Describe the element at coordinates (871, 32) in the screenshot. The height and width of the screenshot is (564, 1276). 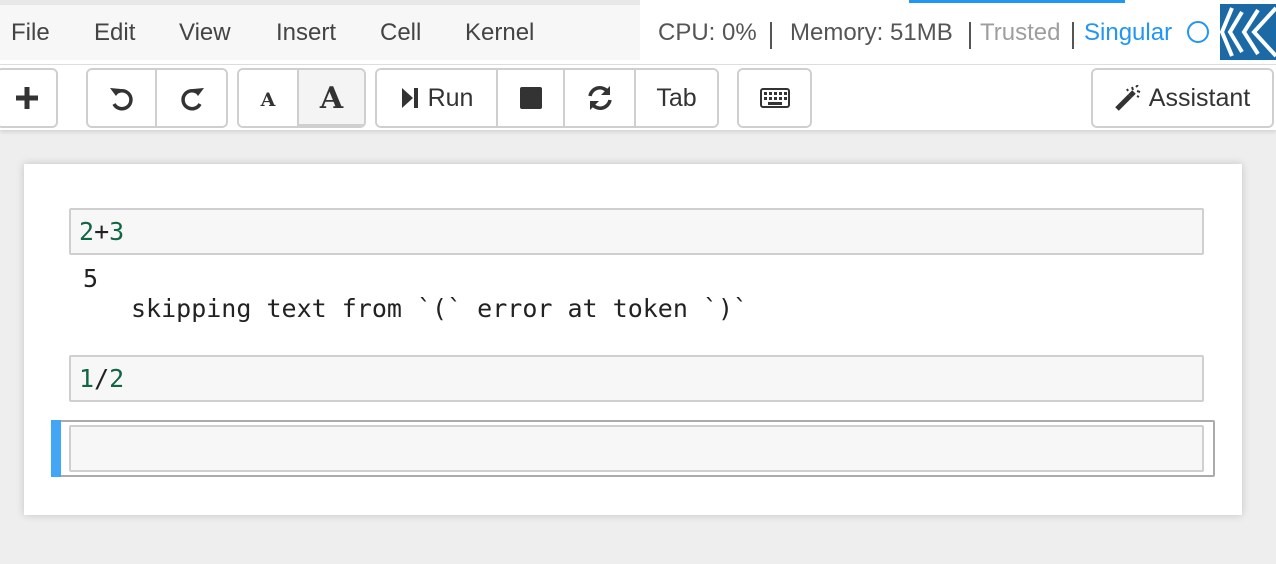
I see `memory-usage: Memory: 51MB` at that location.